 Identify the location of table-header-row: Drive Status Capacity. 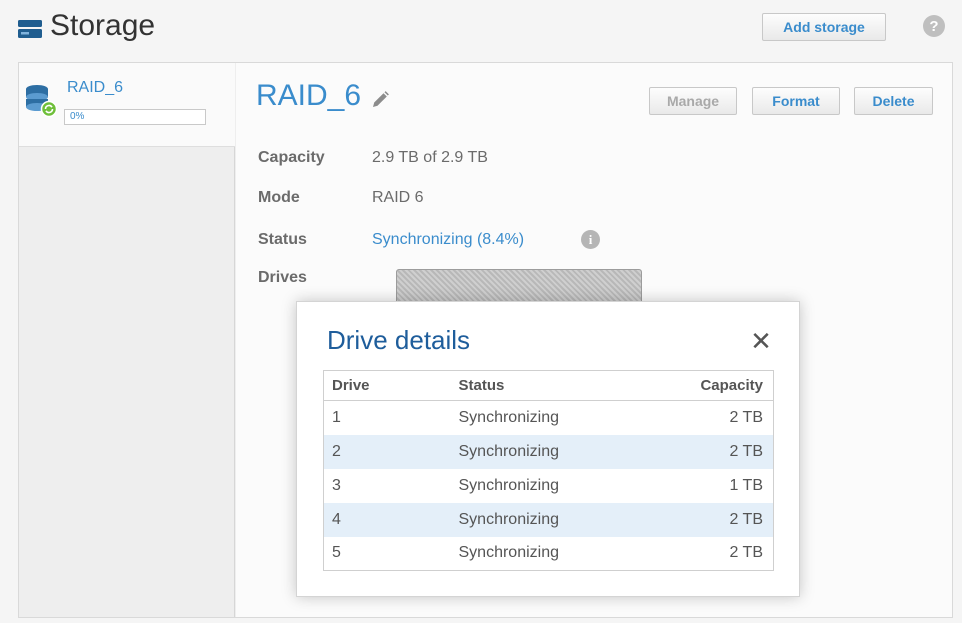
(548, 385).